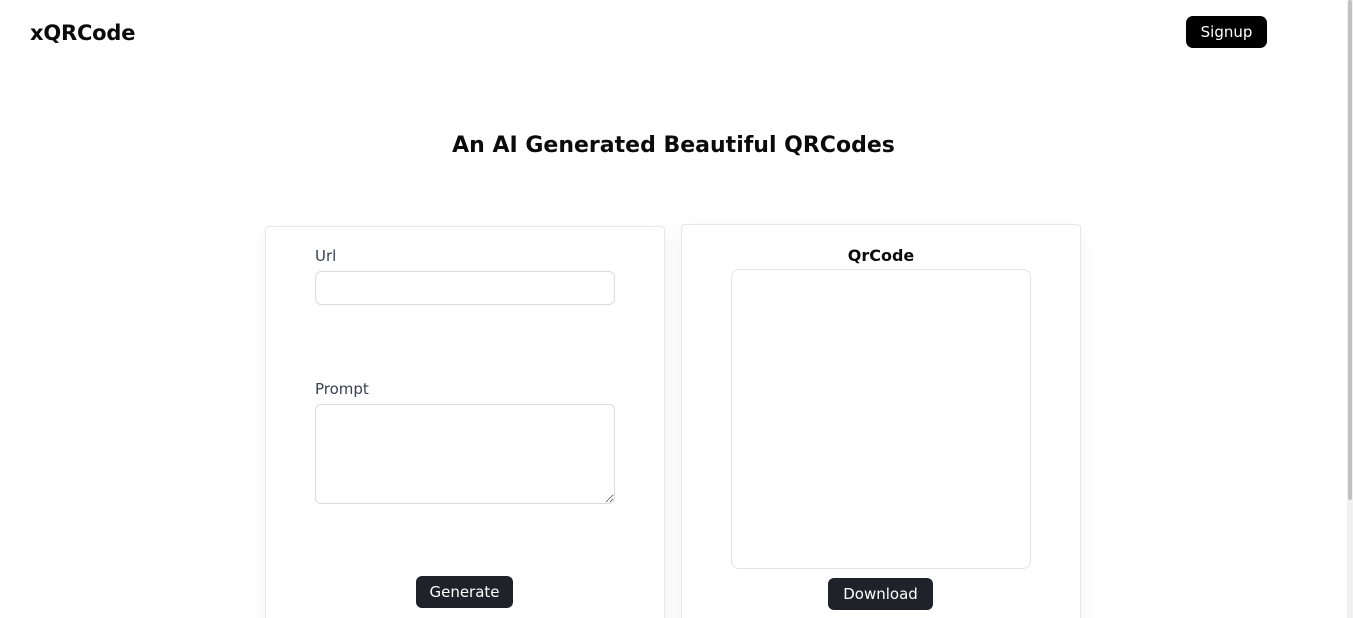 Image resolution: width=1353 pixels, height=618 pixels. What do you see at coordinates (465, 288) in the screenshot?
I see `url-input` at bounding box center [465, 288].